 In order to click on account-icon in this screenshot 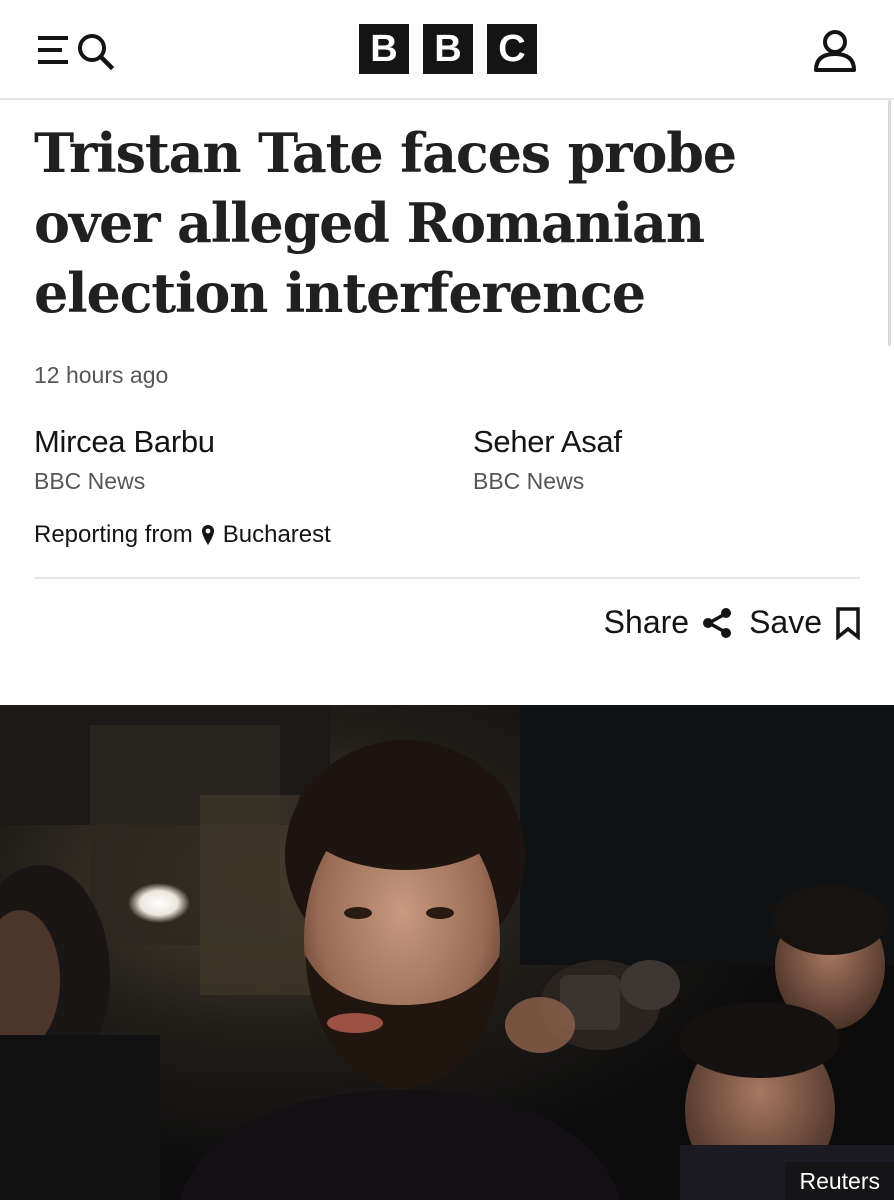, I will do `click(835, 51)`.